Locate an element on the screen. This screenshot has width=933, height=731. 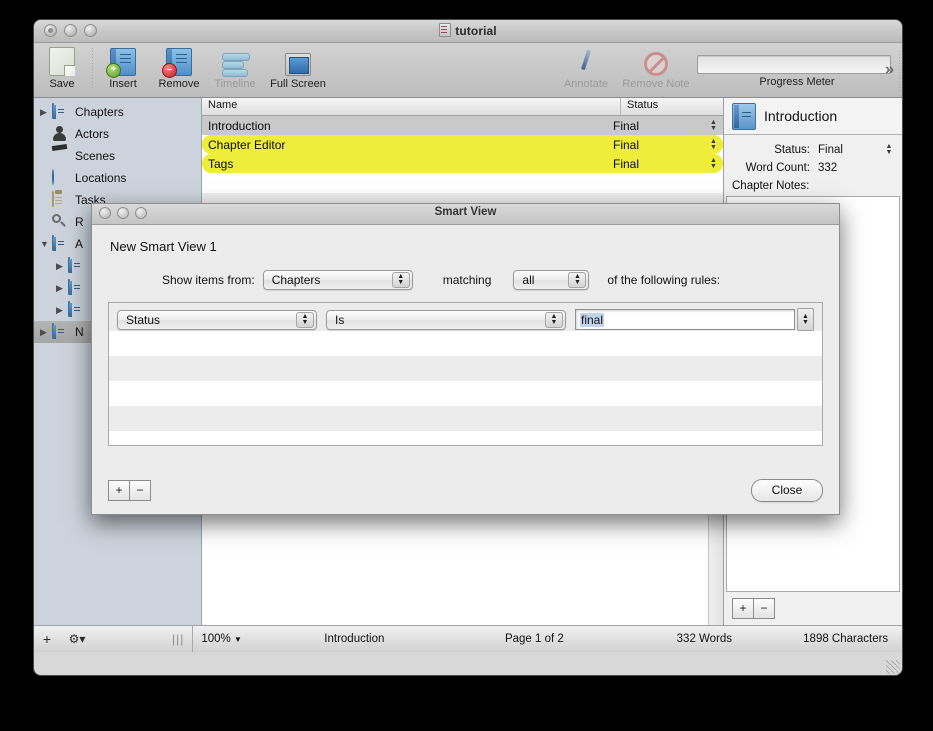
rule-value-stepper: ▲ ▼ is located at coordinates (805, 319).